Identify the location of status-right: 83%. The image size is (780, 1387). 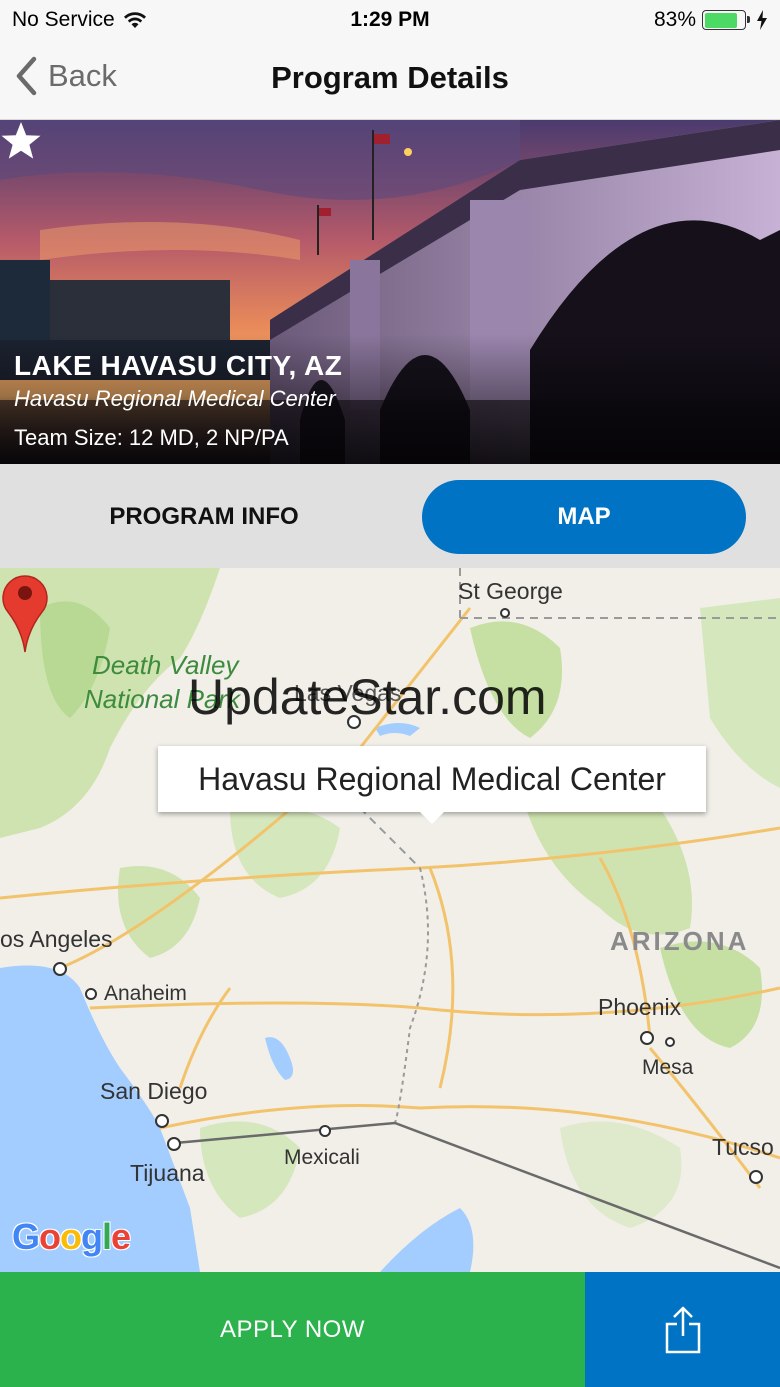
(711, 20).